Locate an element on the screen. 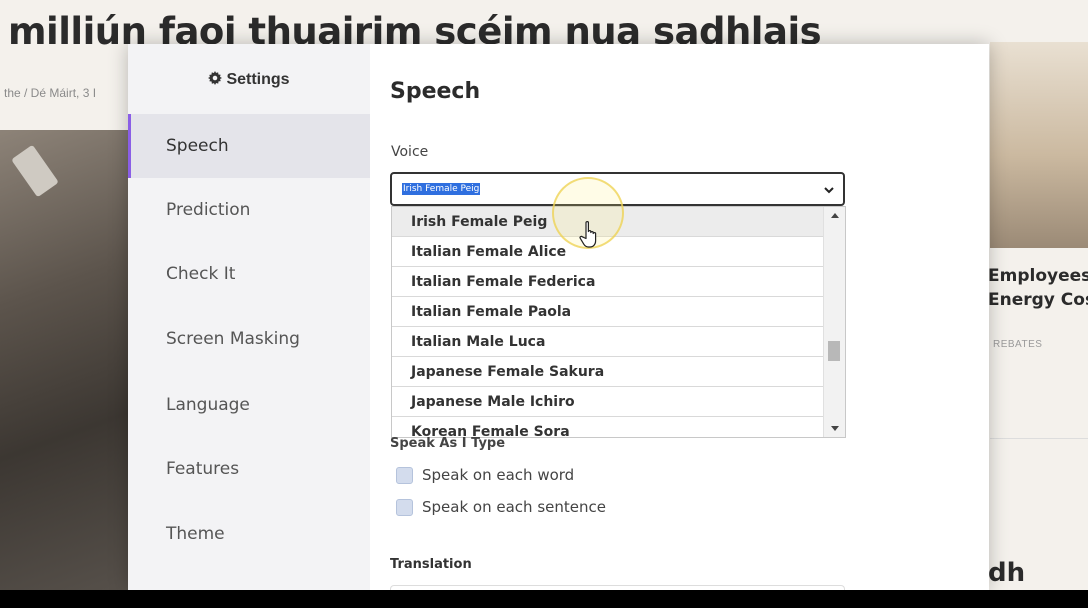 The height and width of the screenshot is (608, 1088). speak-each-word-checkbox is located at coordinates (404, 475).